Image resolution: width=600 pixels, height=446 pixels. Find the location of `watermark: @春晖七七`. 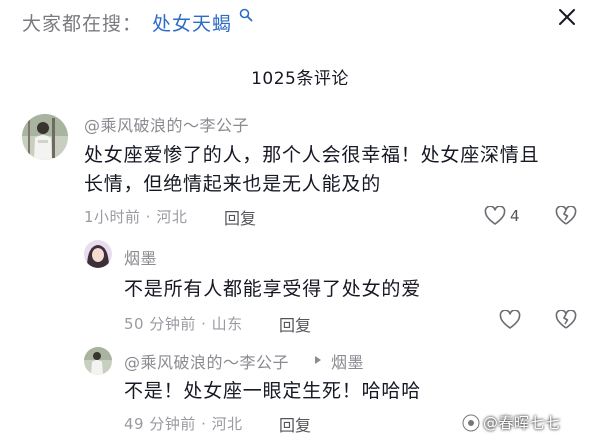

watermark: @春晖七七 is located at coordinates (522, 423).